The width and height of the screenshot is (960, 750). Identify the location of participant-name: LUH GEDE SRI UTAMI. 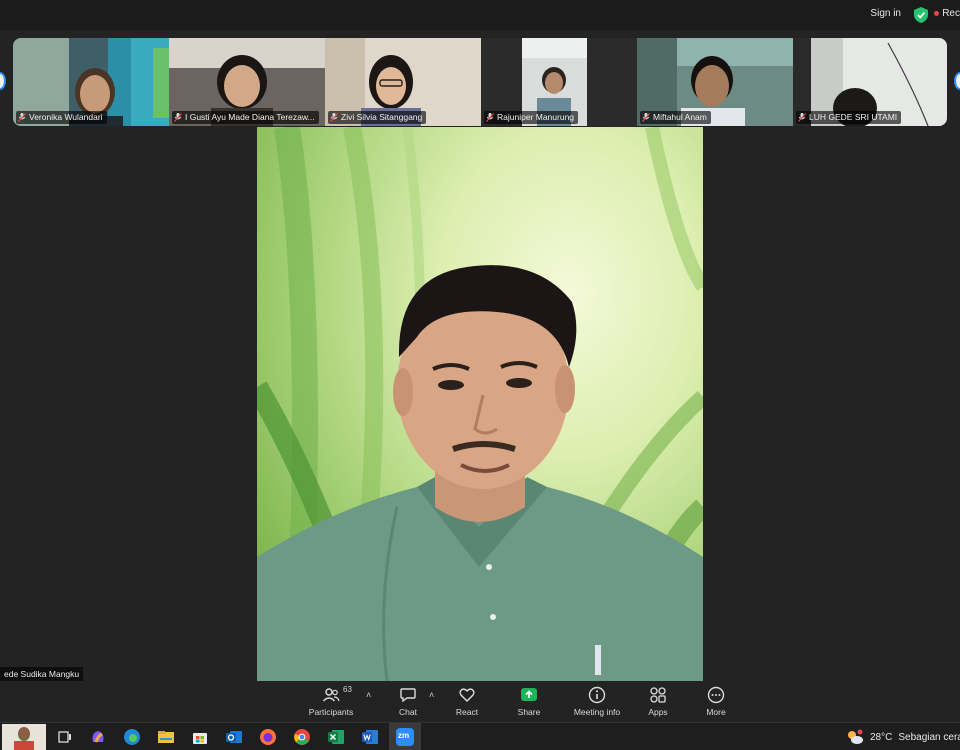
(853, 117).